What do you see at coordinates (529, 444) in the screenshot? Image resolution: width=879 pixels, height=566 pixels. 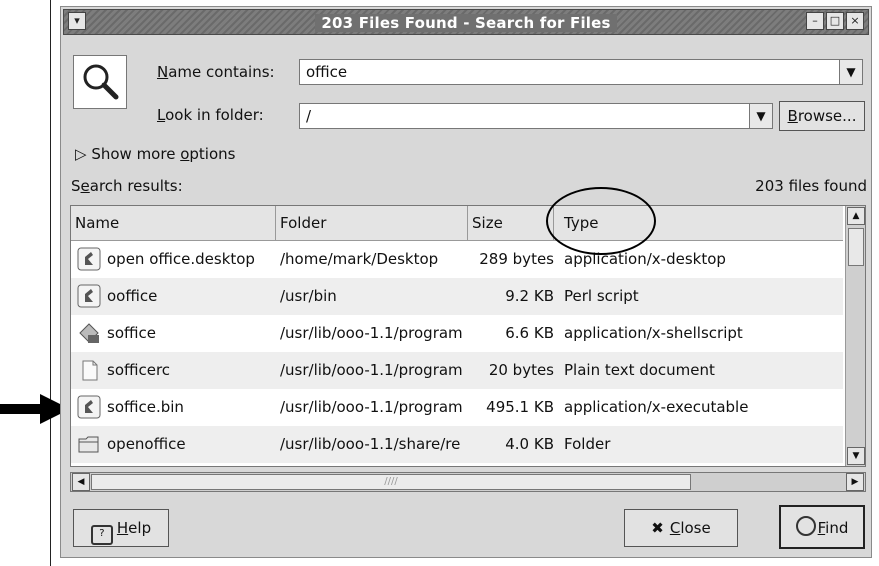 I see `file-size: 4.0 KB` at bounding box center [529, 444].